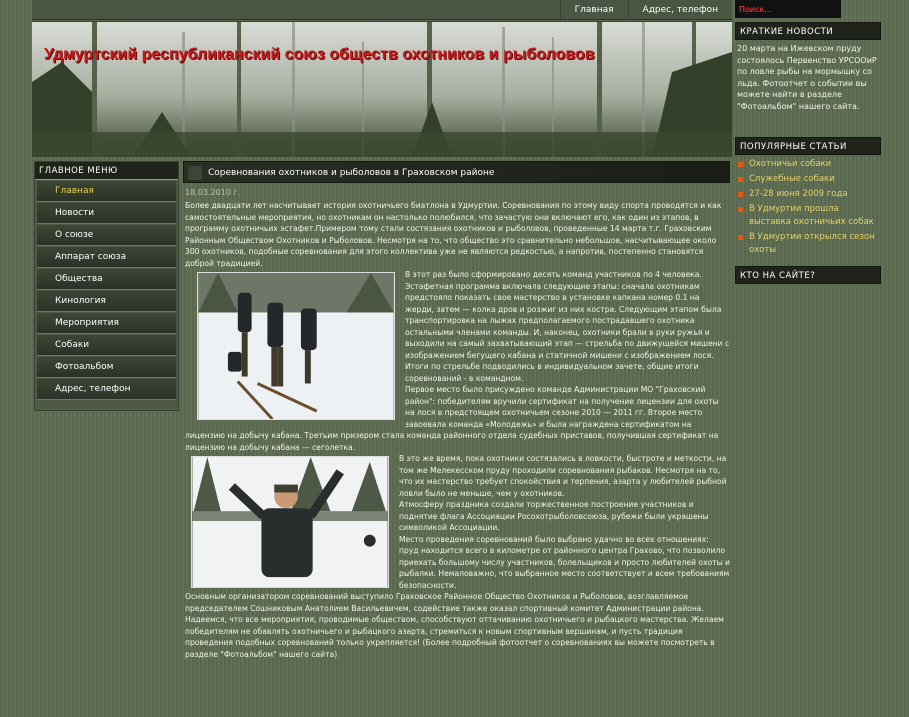  I want to click on popular-articles-title: ПОПУЛЯРНЫЕ СТАТЬИ, so click(808, 146).